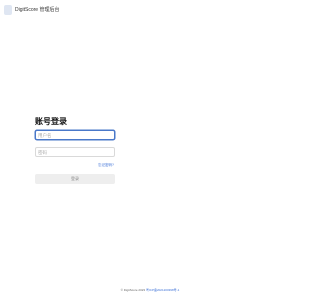 The height and width of the screenshot is (300, 320). What do you see at coordinates (150, 11) in the screenshot?
I see `top-bar: DigitScore 管理后台` at bounding box center [150, 11].